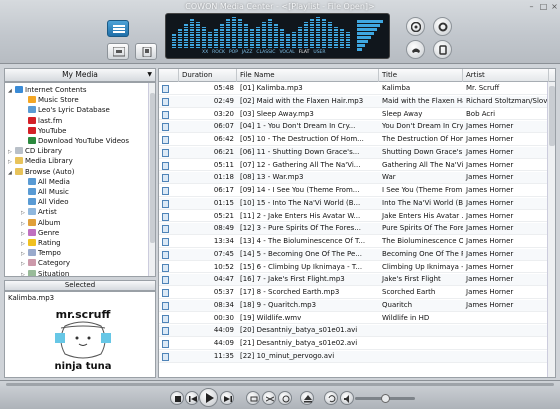 The image size is (560, 409). What do you see at coordinates (75, 141) in the screenshot?
I see `tree-item: Download YouTube Videos` at bounding box center [75, 141].